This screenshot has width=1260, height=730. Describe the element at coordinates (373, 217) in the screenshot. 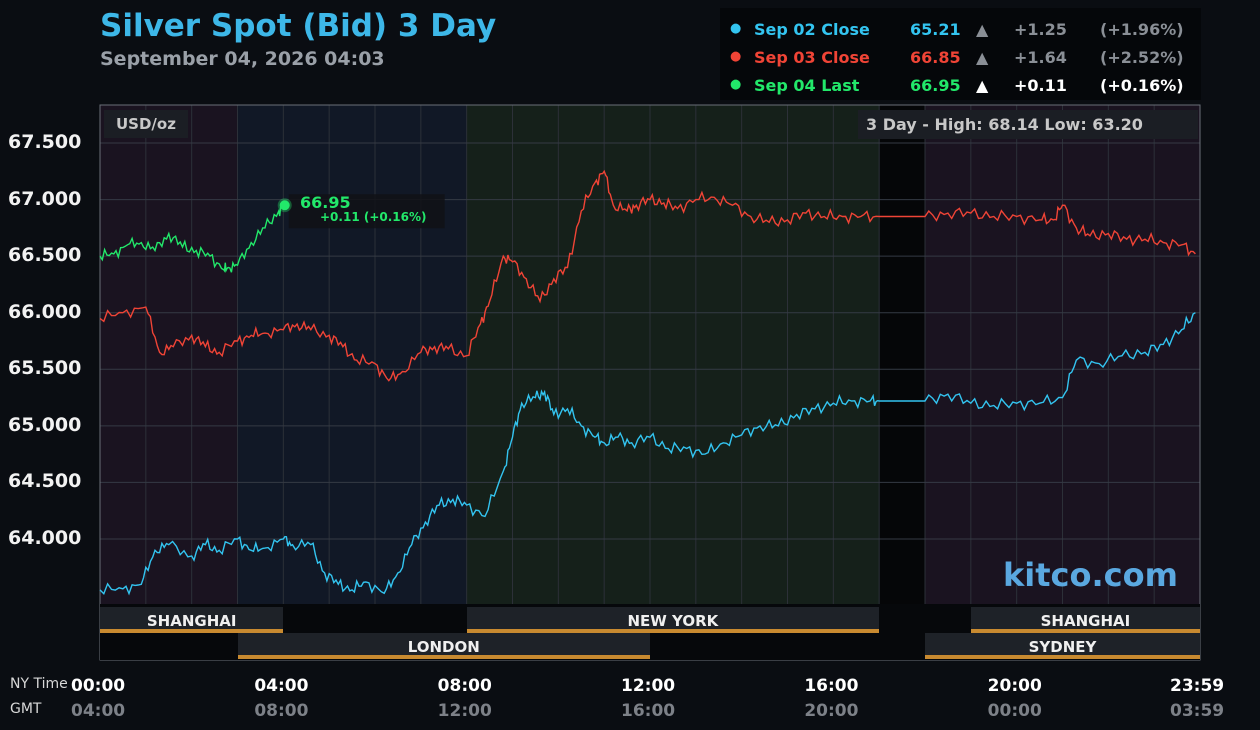

I see `last-price-tooltip-change: +0.11 (+0.16%)` at that location.